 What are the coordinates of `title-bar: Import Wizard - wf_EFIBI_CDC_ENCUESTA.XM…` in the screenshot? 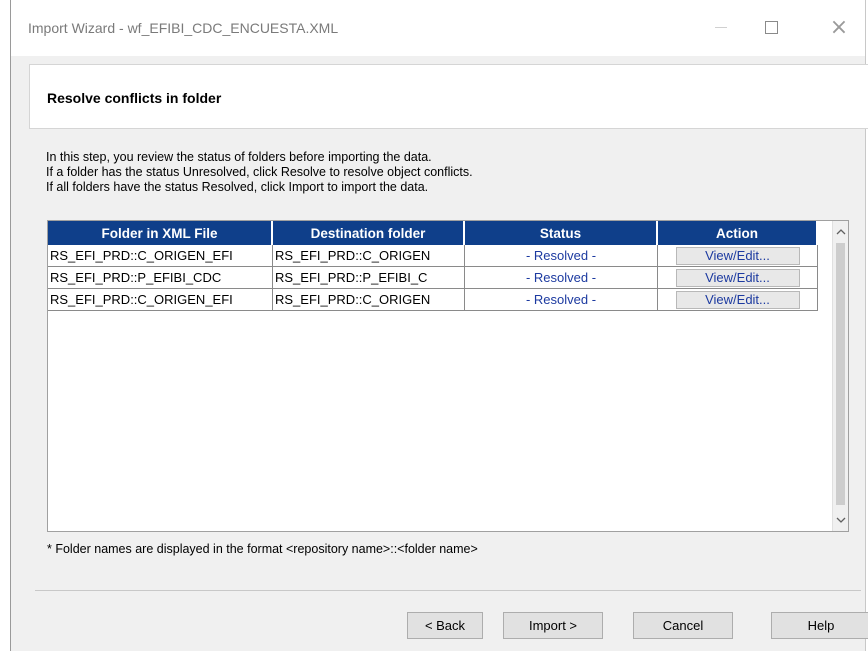 It's located at (438, 28).